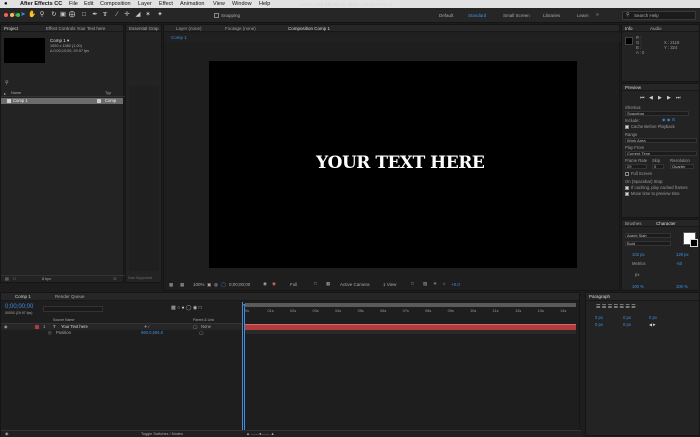 This screenshot has width=700, height=437. Describe the element at coordinates (121, 333) in the screenshot. I see `property-row: ◷ Position 960.0,594.0 ◯` at that location.